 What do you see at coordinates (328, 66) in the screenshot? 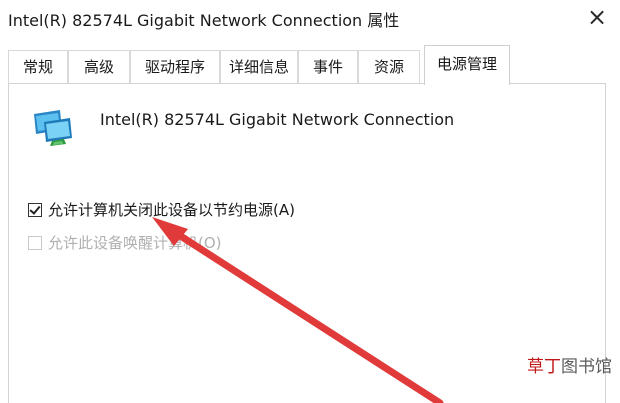
I see `tab-events: 事件` at bounding box center [328, 66].